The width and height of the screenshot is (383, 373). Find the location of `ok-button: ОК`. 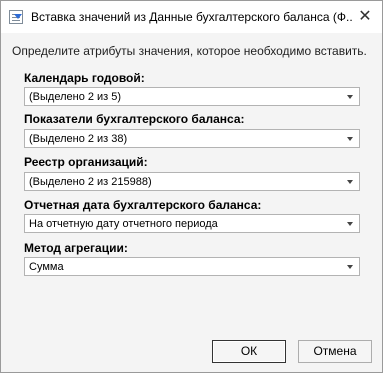

ok-button: ОК is located at coordinates (249, 351).